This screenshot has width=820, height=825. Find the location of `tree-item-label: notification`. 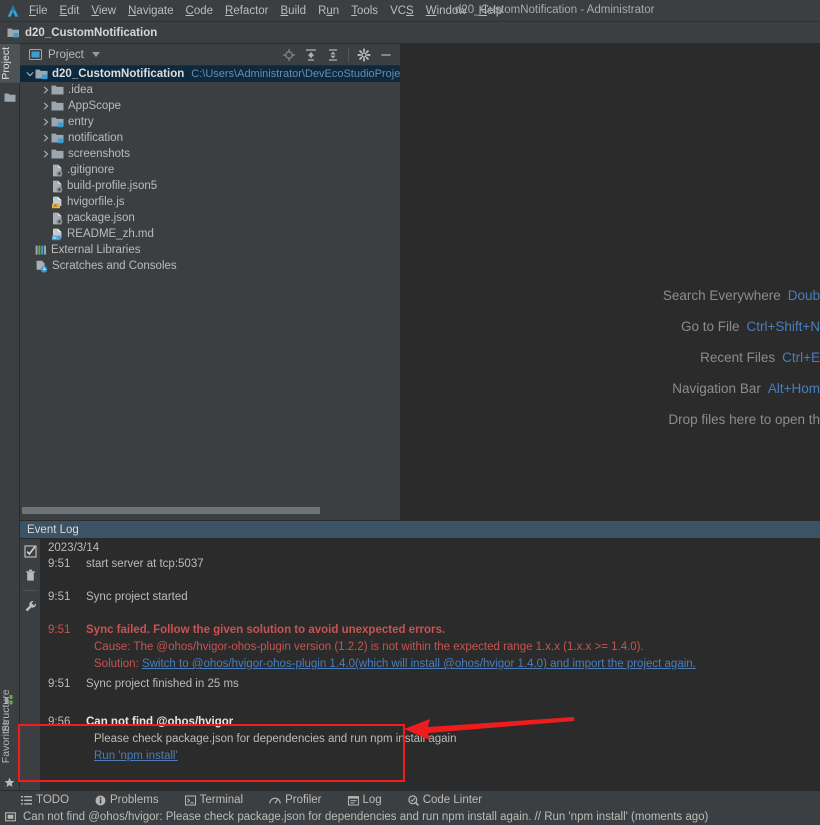

tree-item-label: notification is located at coordinates (95, 138).